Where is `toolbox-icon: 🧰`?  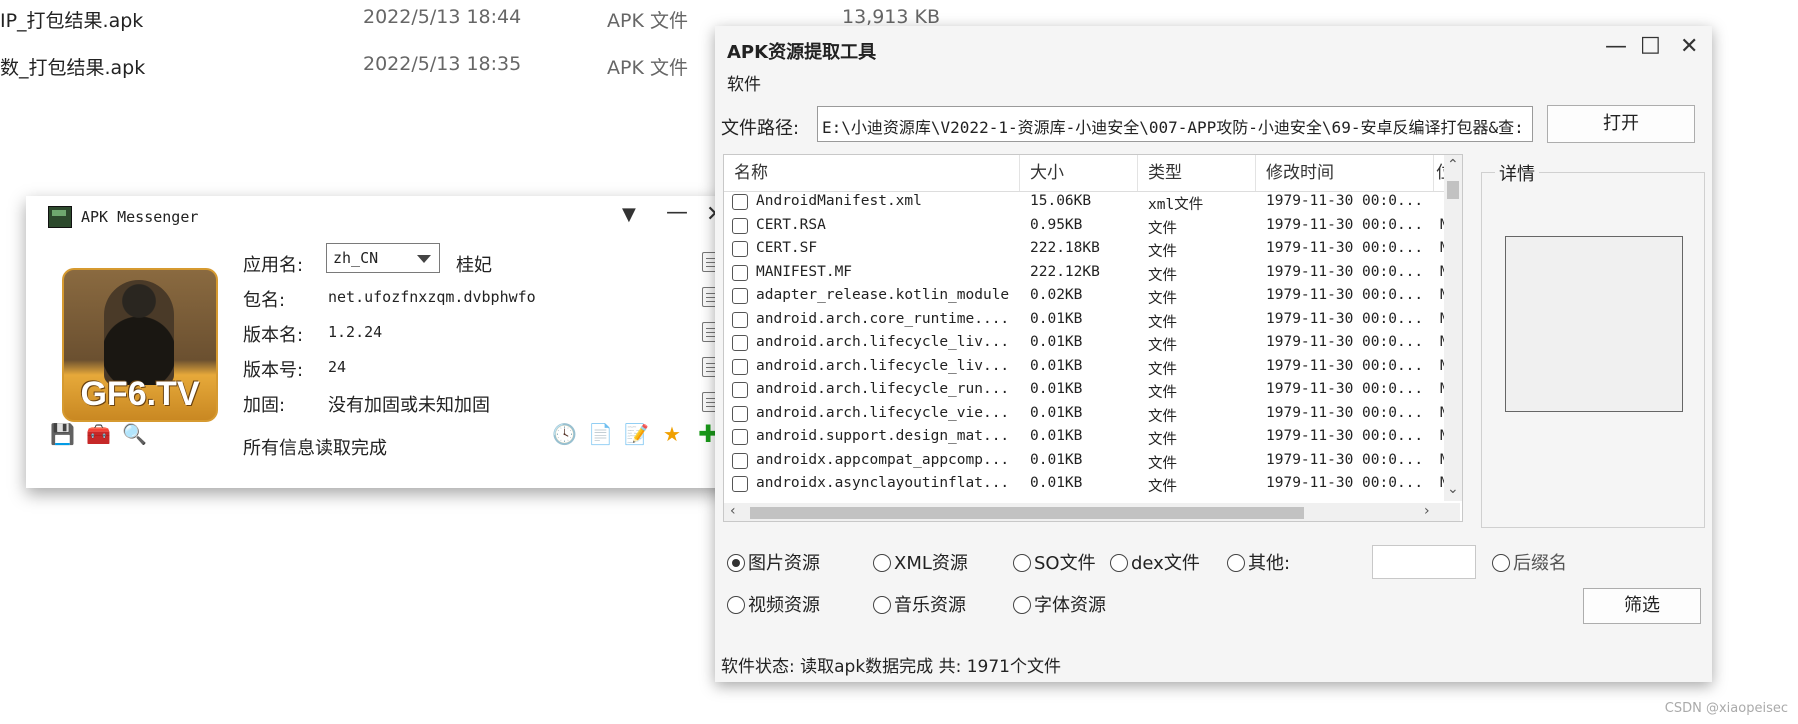
toolbox-icon: 🧰 is located at coordinates (98, 434).